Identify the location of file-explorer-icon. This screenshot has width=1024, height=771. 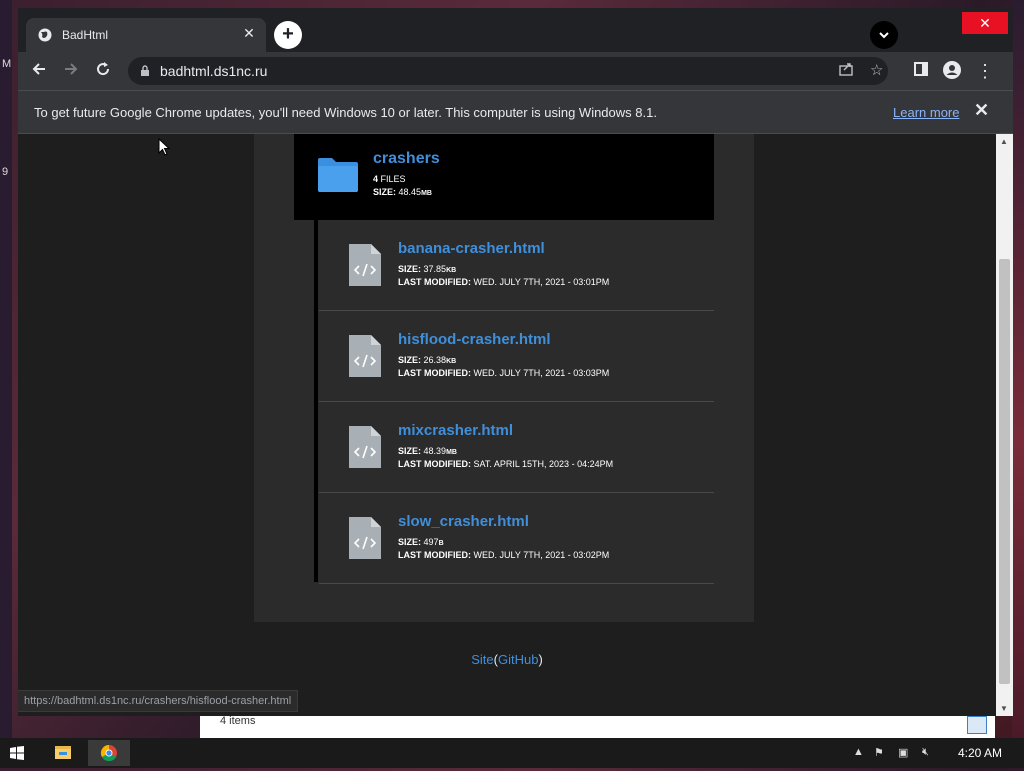
(63, 752).